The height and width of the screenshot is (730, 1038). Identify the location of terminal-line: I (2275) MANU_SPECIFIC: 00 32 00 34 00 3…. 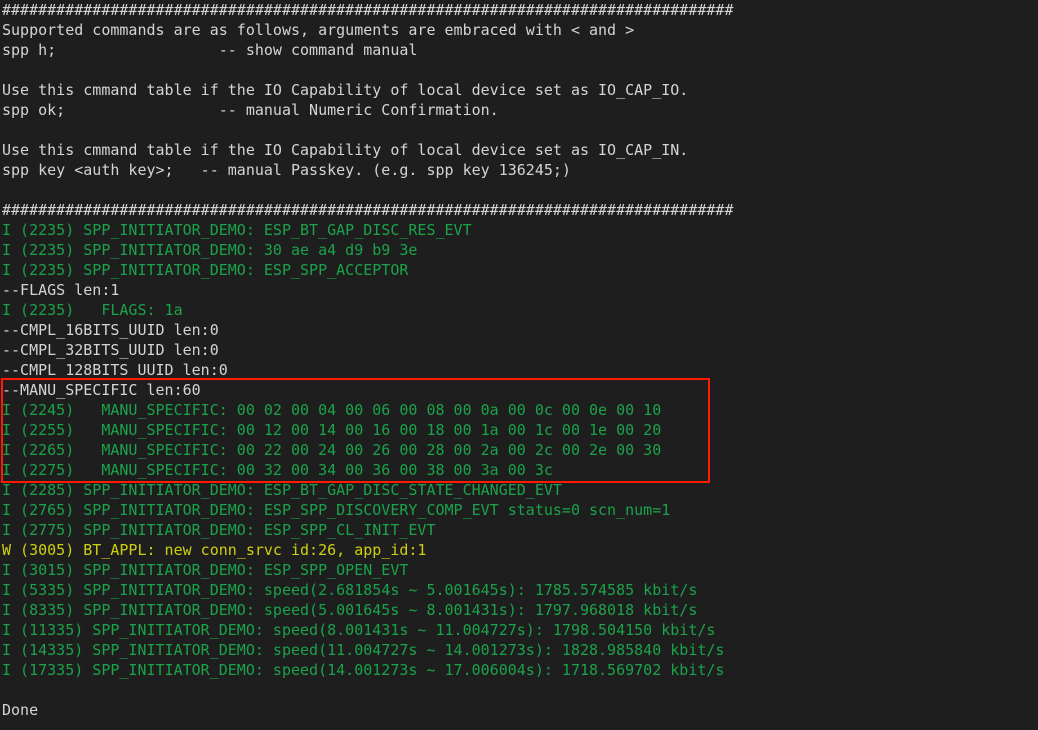
(277, 470).